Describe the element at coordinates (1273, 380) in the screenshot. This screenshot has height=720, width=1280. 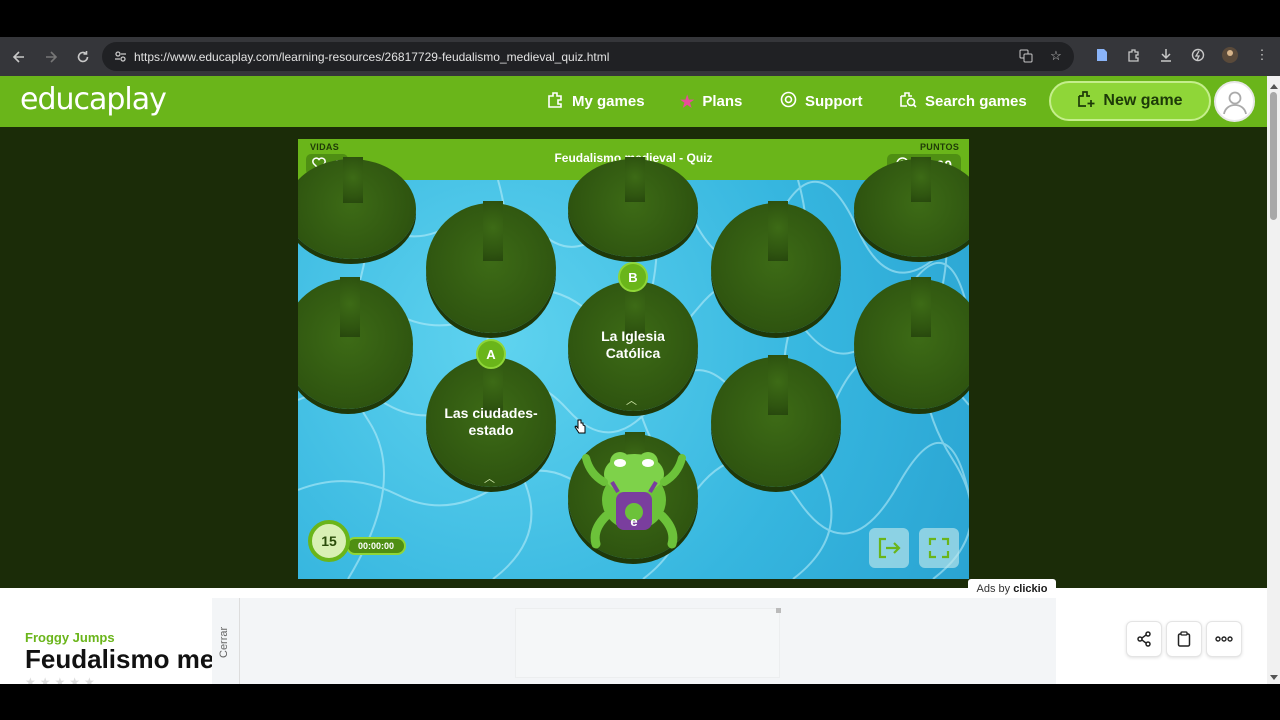
I see `page-scrollbar` at that location.